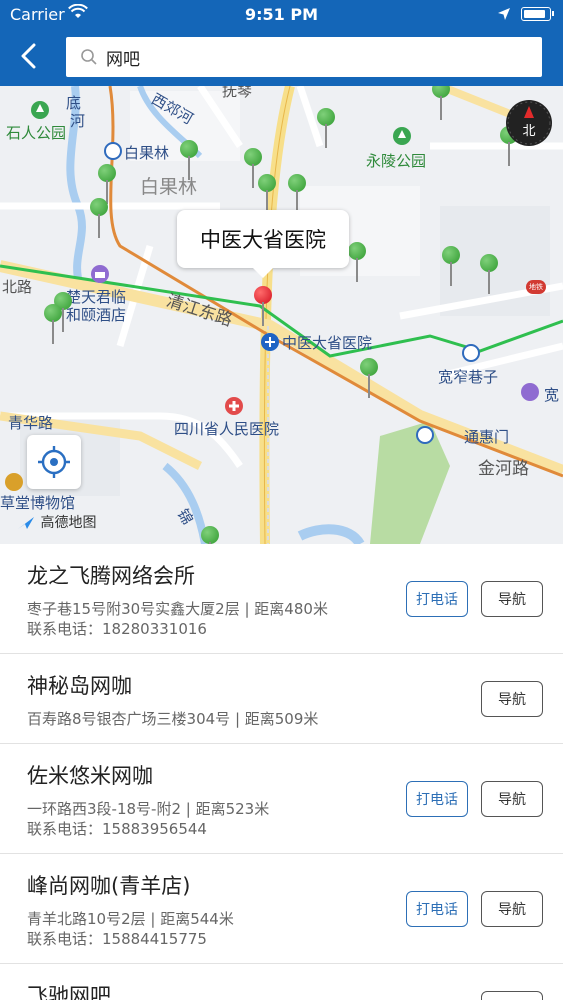 This screenshot has width=563, height=1000. I want to click on back-button, so click(28, 56).